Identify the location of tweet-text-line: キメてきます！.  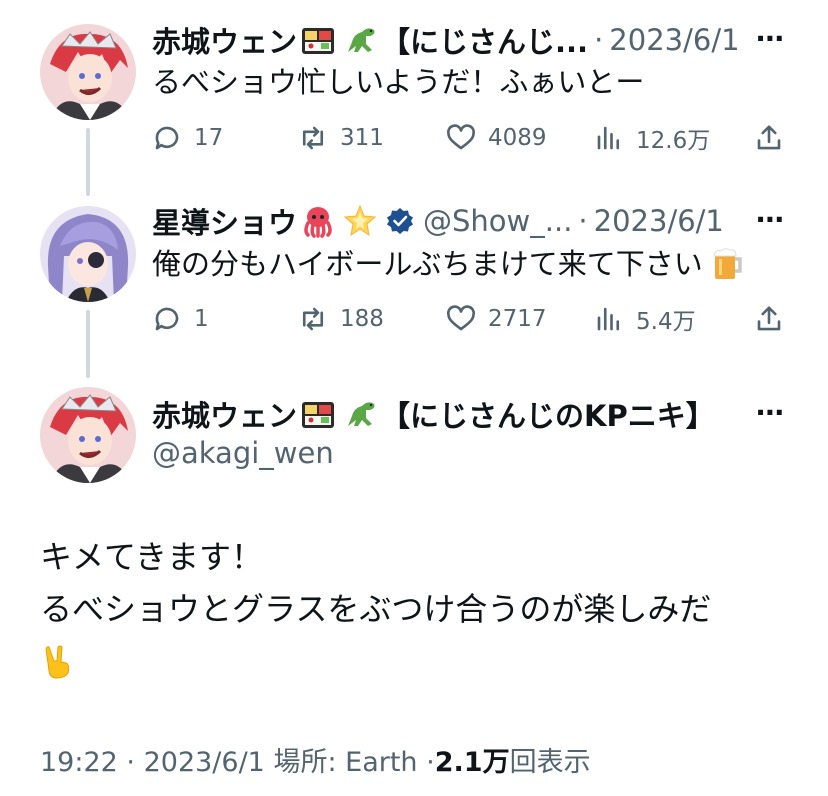
(152, 557).